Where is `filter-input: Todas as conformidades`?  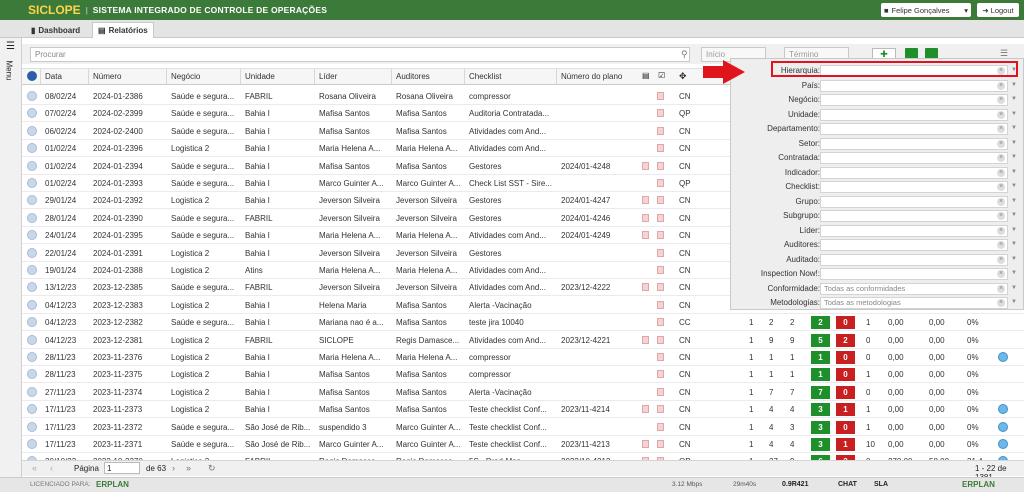
filter-input: Todas as conformidades is located at coordinates (914, 288).